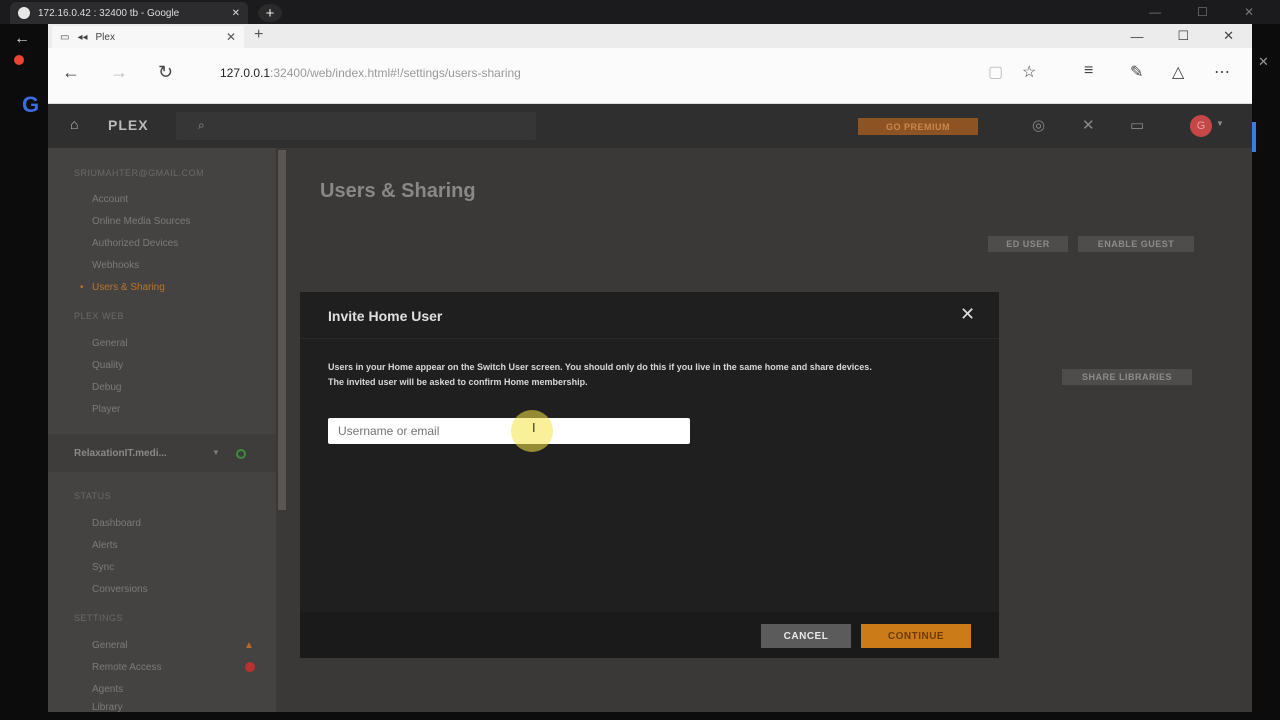 The height and width of the screenshot is (720, 1280). I want to click on sidebar-item-agents: Agents, so click(107, 689).